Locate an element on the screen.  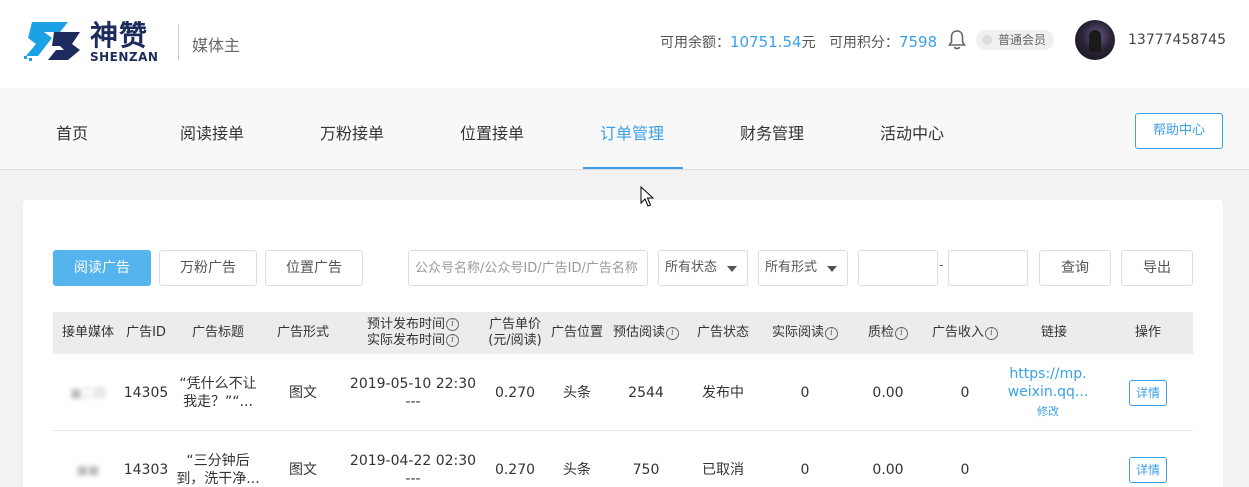
cell-price: 0.270 is located at coordinates (515, 469).